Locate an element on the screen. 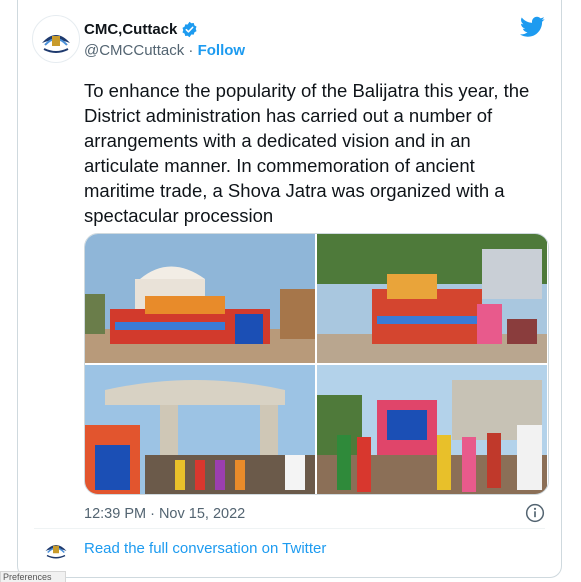 The width and height of the screenshot is (581, 582). corner-tab: Preferences is located at coordinates (33, 576).